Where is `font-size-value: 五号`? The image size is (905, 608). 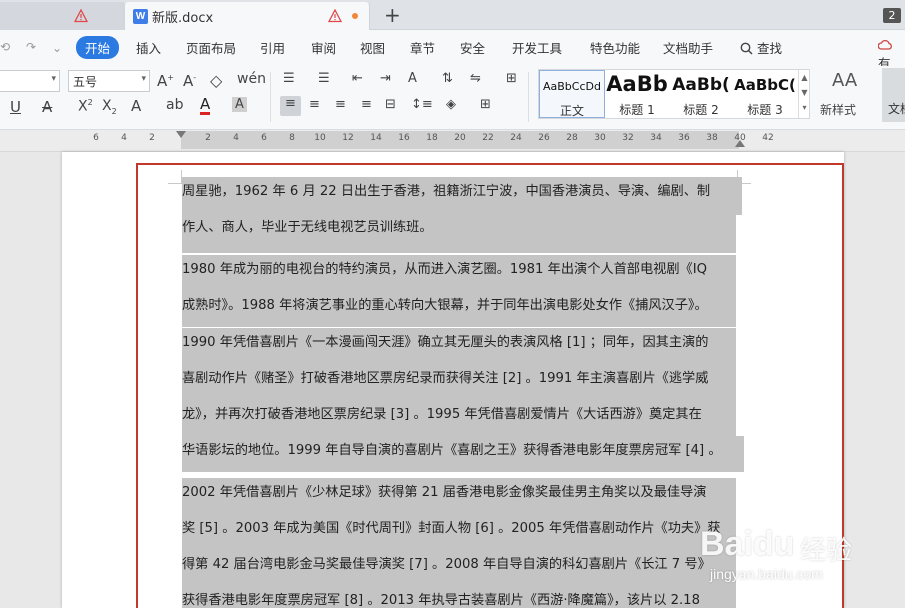
font-size-value: 五号 is located at coordinates (85, 81).